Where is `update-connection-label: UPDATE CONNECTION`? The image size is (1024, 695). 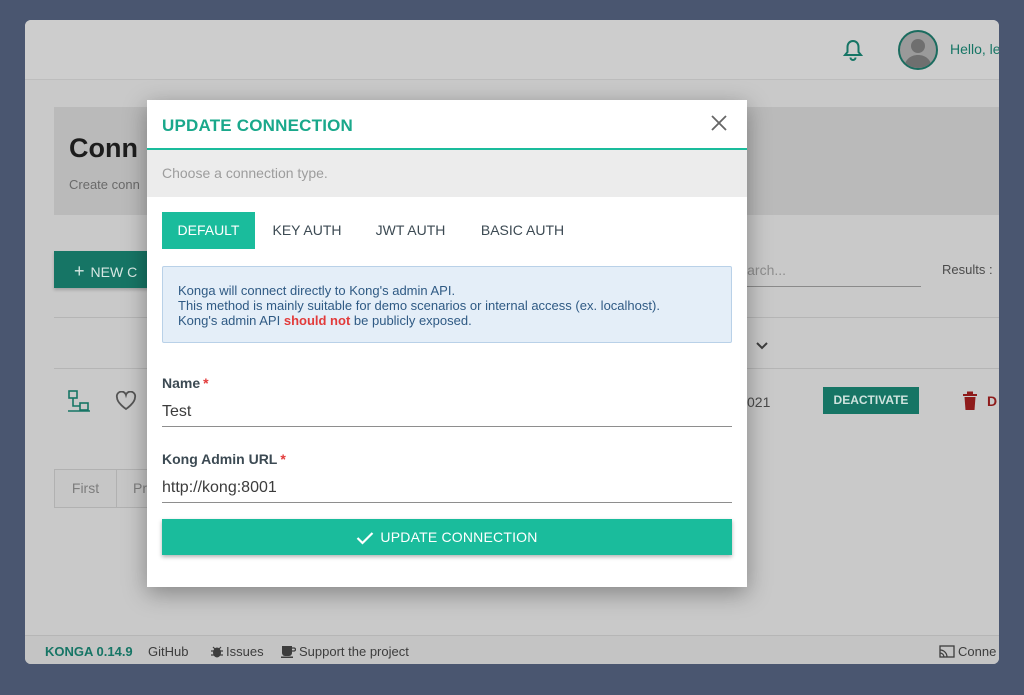 update-connection-label: UPDATE CONNECTION is located at coordinates (459, 537).